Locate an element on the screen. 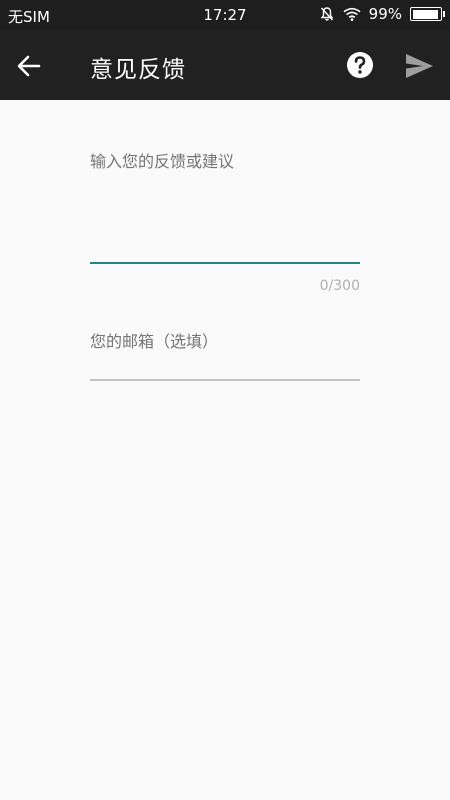 Image resolution: width=450 pixels, height=800 pixels. wifi-icon is located at coordinates (352, 14).